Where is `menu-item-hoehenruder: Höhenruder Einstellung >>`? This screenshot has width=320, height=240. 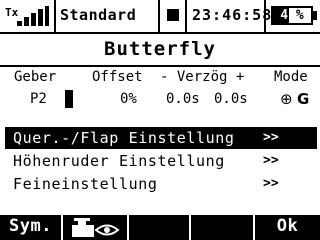 menu-item-hoehenruder: Höhenruder Einstellung >> is located at coordinates (161, 161).